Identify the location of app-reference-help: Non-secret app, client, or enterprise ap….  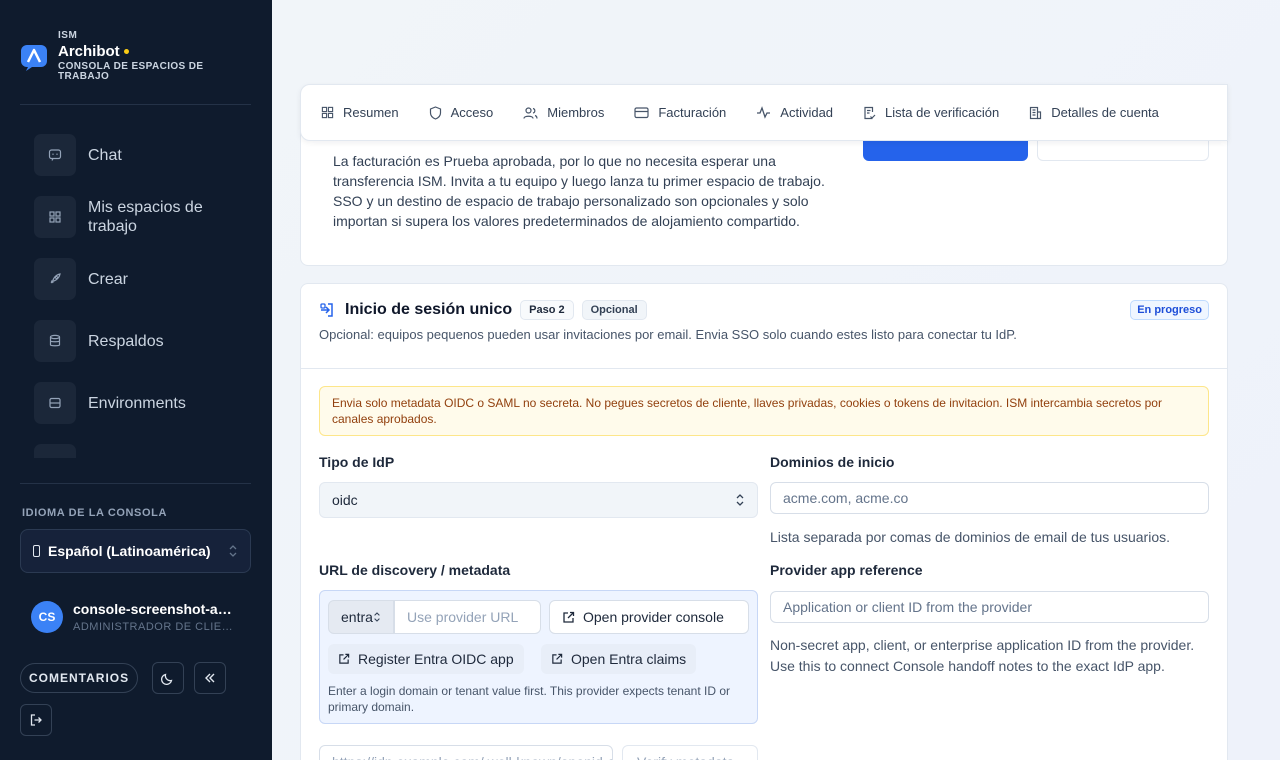
(982, 655).